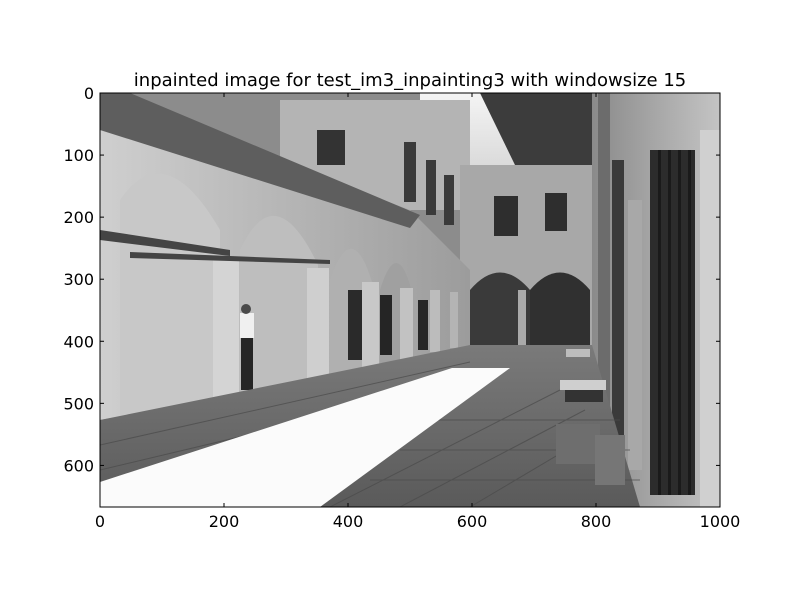 The image size is (800, 604). I want to click on x-tick-label: 0, so click(100, 521).